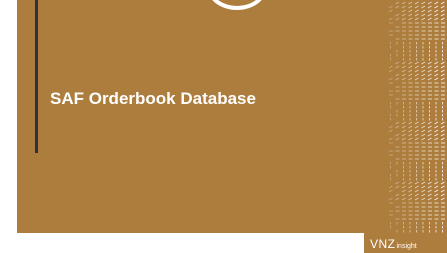  I want to click on logo-brand: VNZ, so click(383, 244).